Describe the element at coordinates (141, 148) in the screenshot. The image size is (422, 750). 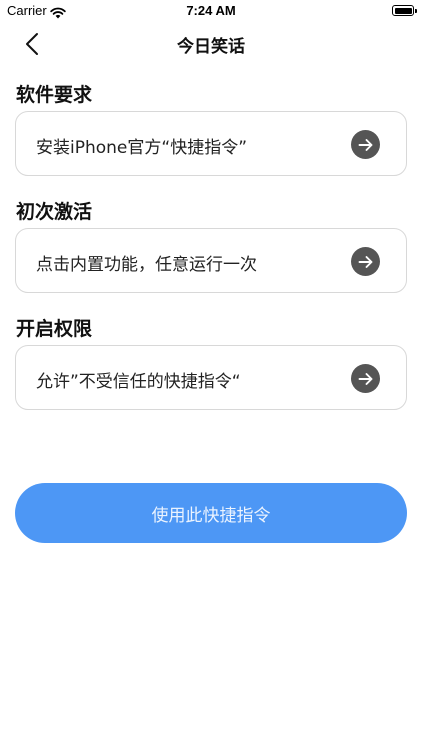
I see `card-label: 安装iPhone官方“快捷指令”` at that location.